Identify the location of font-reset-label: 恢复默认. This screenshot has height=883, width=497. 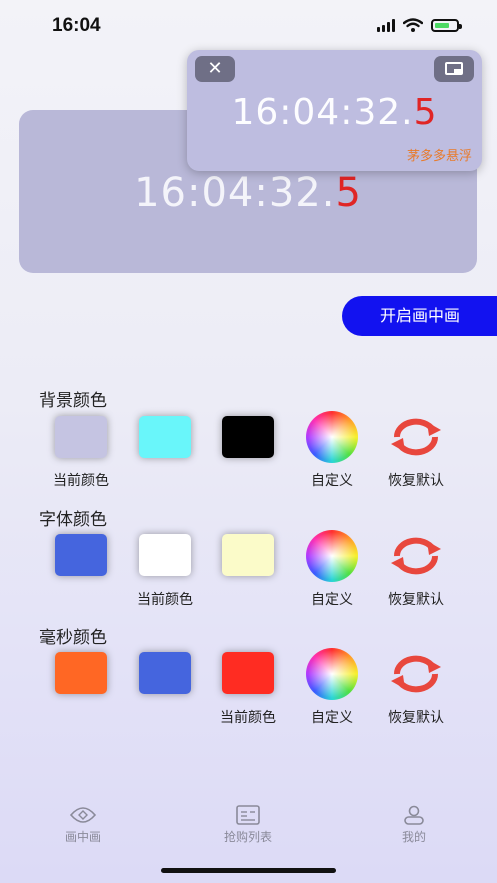
(416, 600).